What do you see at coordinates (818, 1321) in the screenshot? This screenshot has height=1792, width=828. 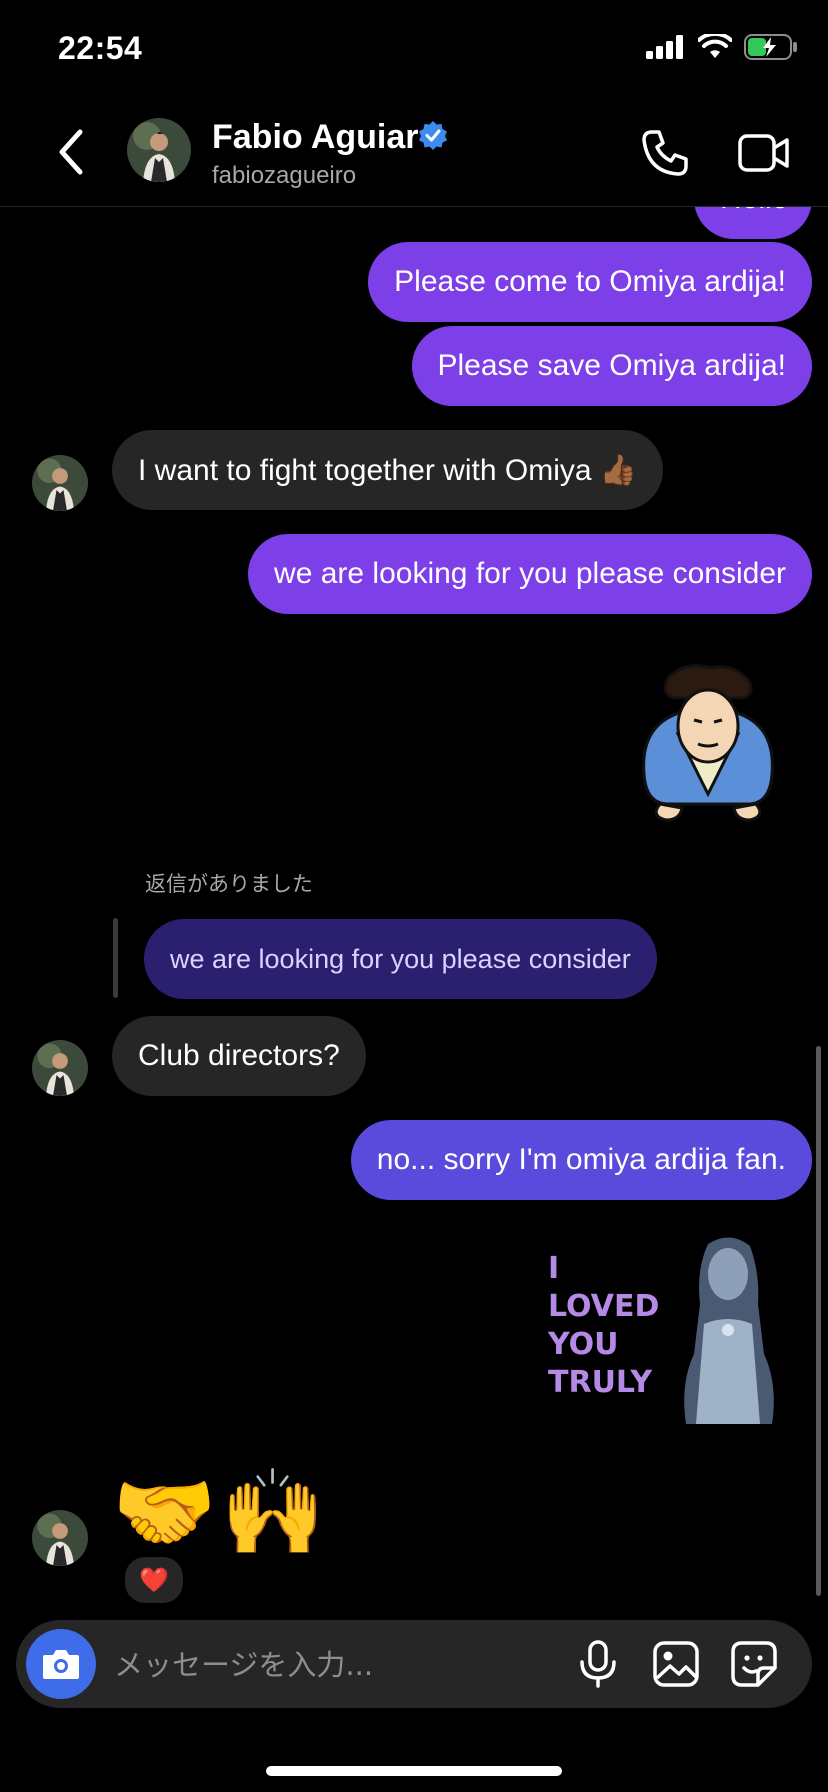 I see `scrollbar` at bounding box center [818, 1321].